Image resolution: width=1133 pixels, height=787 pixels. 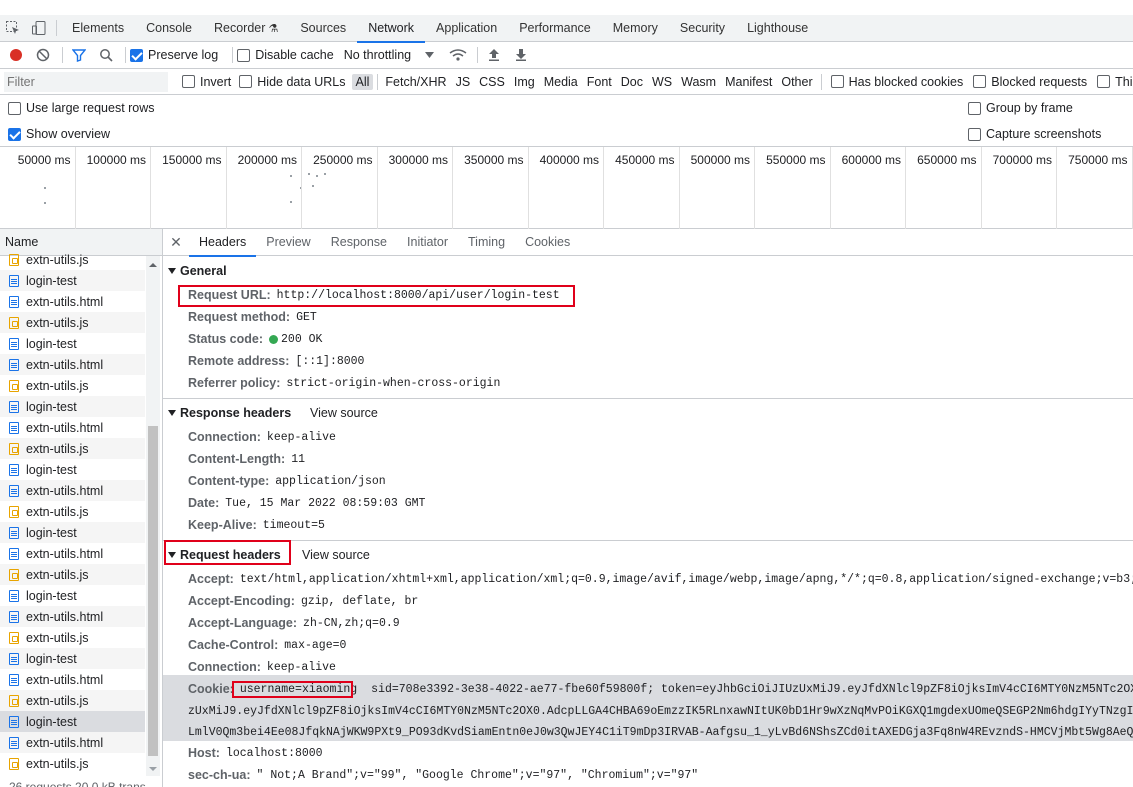 I want to click on import-har-icon, so click(x=494, y=55).